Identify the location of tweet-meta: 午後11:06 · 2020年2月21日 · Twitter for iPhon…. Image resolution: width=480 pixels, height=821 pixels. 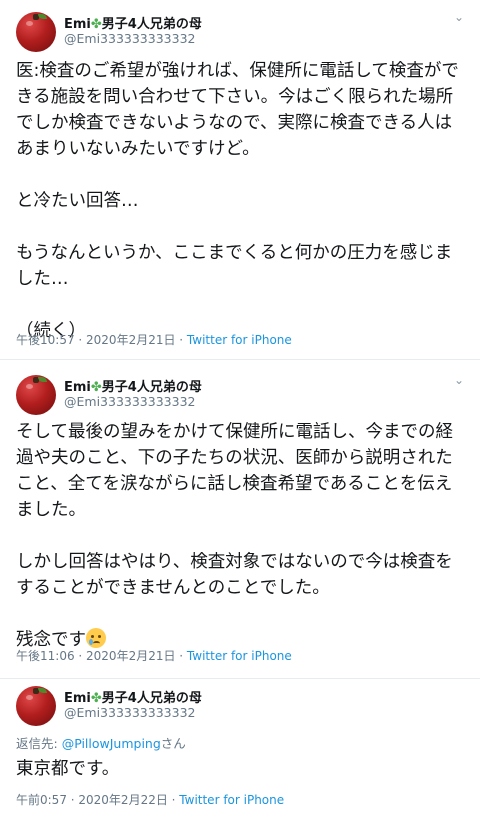
(154, 655).